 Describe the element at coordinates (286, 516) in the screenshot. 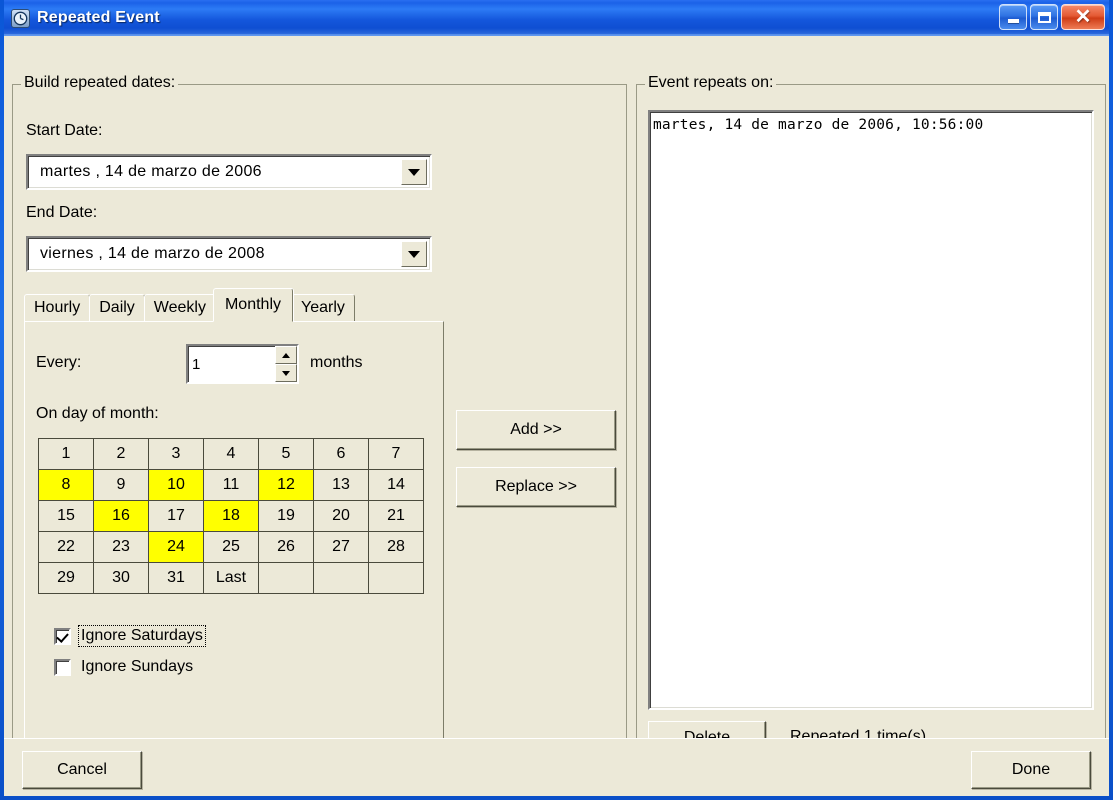

I see `day-cell: 19` at that location.